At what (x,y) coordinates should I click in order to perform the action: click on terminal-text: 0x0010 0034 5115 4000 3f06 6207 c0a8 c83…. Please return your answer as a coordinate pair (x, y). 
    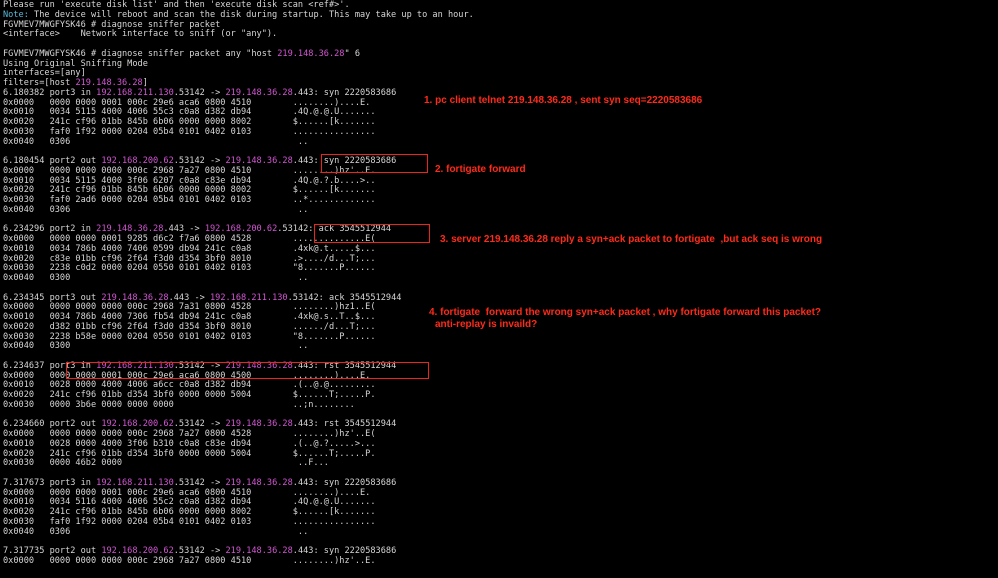
    Looking at the image, I should click on (189, 180).